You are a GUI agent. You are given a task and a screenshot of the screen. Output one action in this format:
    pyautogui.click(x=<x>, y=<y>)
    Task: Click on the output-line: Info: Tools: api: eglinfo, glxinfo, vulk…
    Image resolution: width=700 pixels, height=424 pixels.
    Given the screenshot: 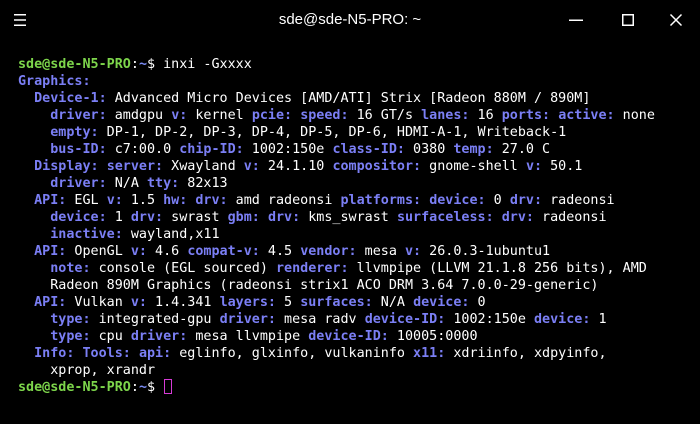 What is the action you would take?
    pyautogui.click(x=355, y=353)
    